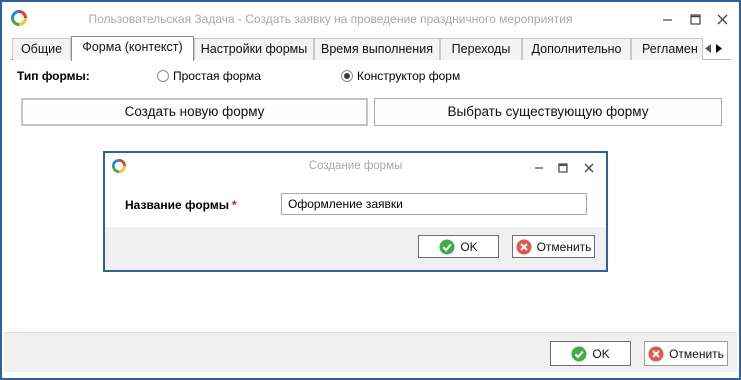 The image size is (741, 380). Describe the element at coordinates (601, 353) in the screenshot. I see `ok-label: OK` at that location.